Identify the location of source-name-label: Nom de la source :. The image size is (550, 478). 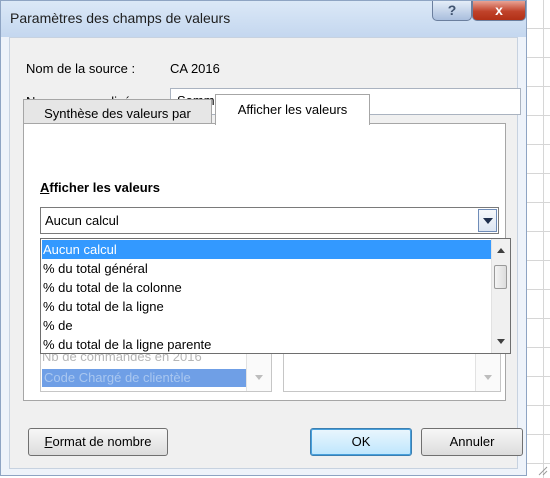
(81, 68).